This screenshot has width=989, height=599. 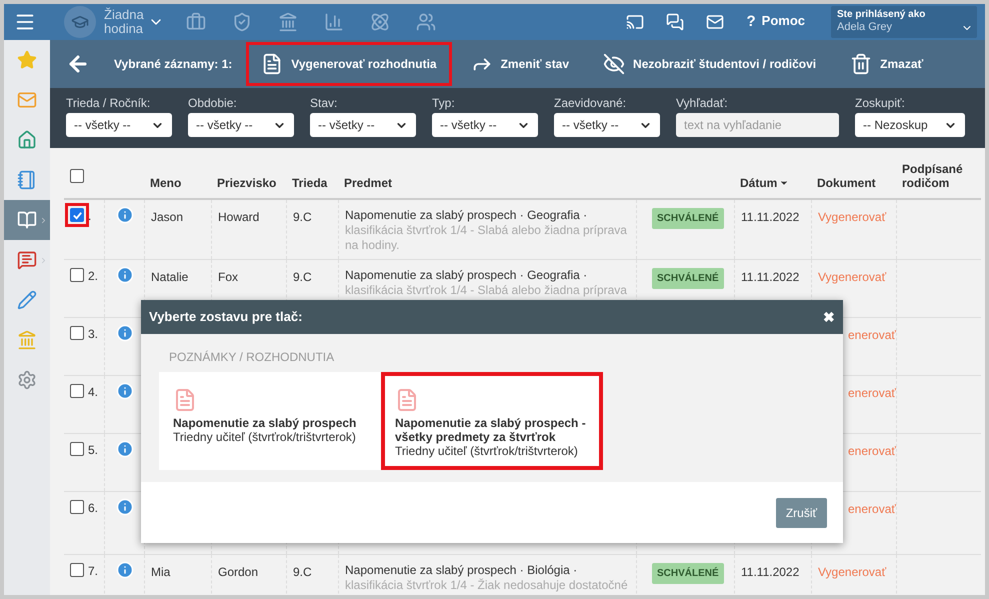 What do you see at coordinates (93, 508) in the screenshot?
I see `row-number: 6.` at bounding box center [93, 508].